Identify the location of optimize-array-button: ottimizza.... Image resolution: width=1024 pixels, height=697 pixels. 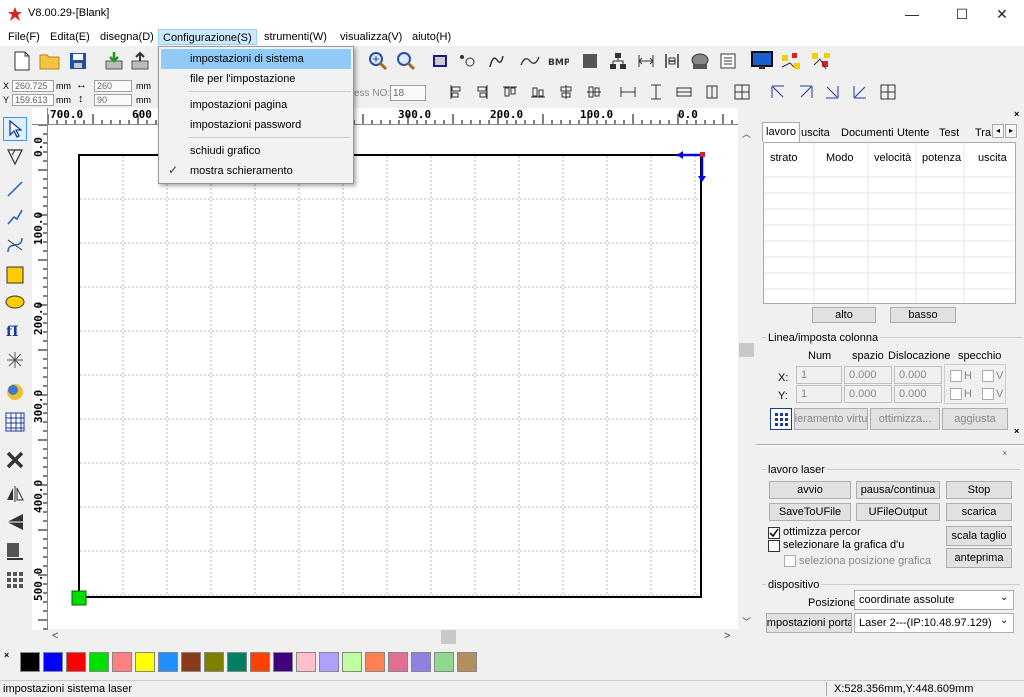
(905, 419).